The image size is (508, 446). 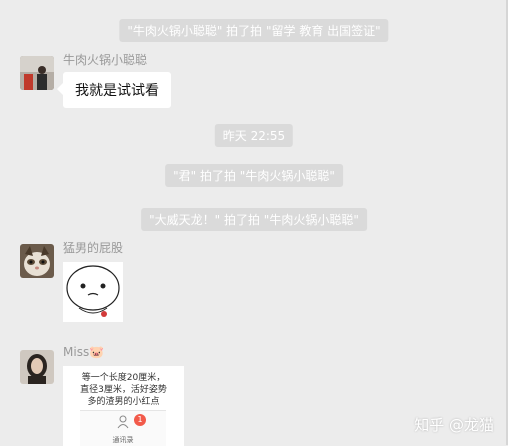 I want to click on system-message-pat: "大威天龙！" 拍了拍 "牛肉火锅小聪聪", so click(x=254, y=219).